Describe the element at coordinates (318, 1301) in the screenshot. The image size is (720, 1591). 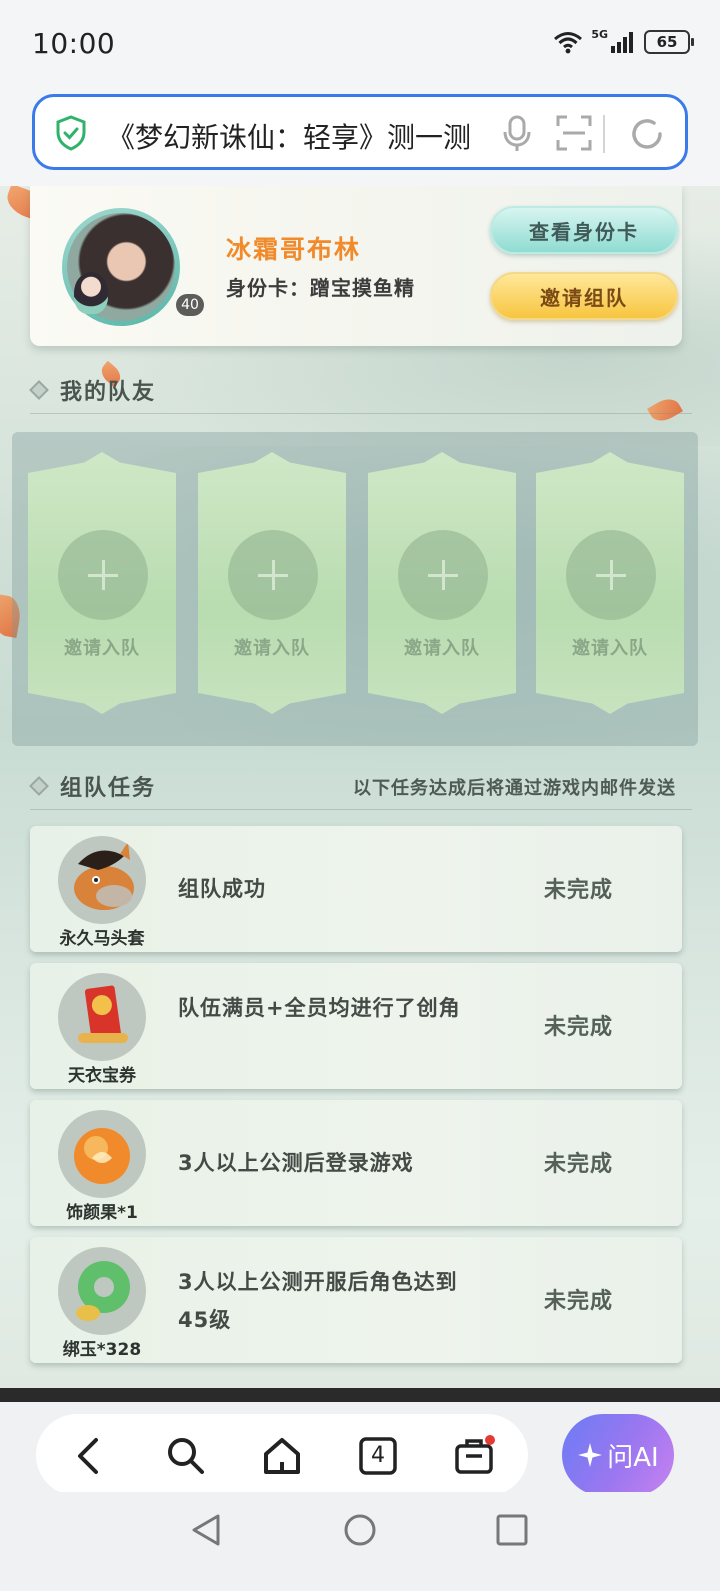
I see `task-description: 3人以上公测开服后角色达到45级` at that location.